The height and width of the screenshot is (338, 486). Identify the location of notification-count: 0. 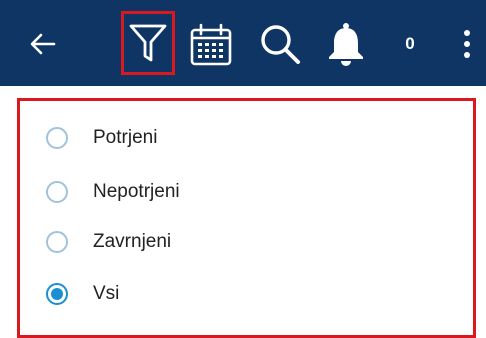
(410, 43).